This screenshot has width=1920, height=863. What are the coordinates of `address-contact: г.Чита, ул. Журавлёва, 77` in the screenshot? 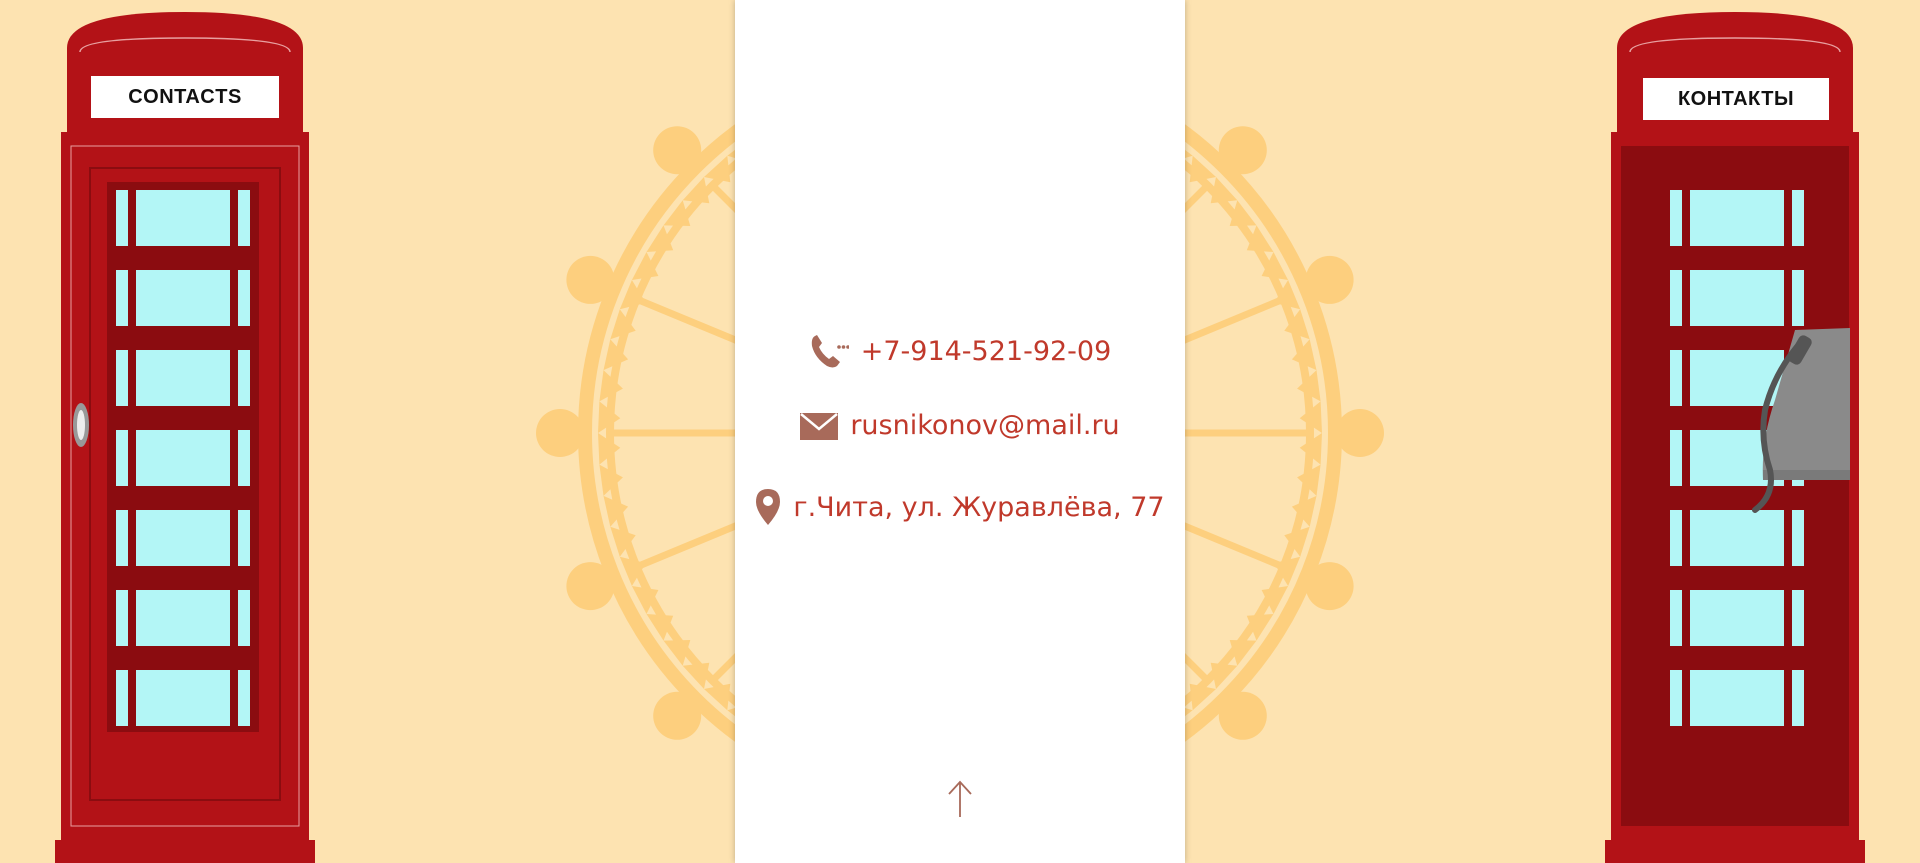 It's located at (960, 507).